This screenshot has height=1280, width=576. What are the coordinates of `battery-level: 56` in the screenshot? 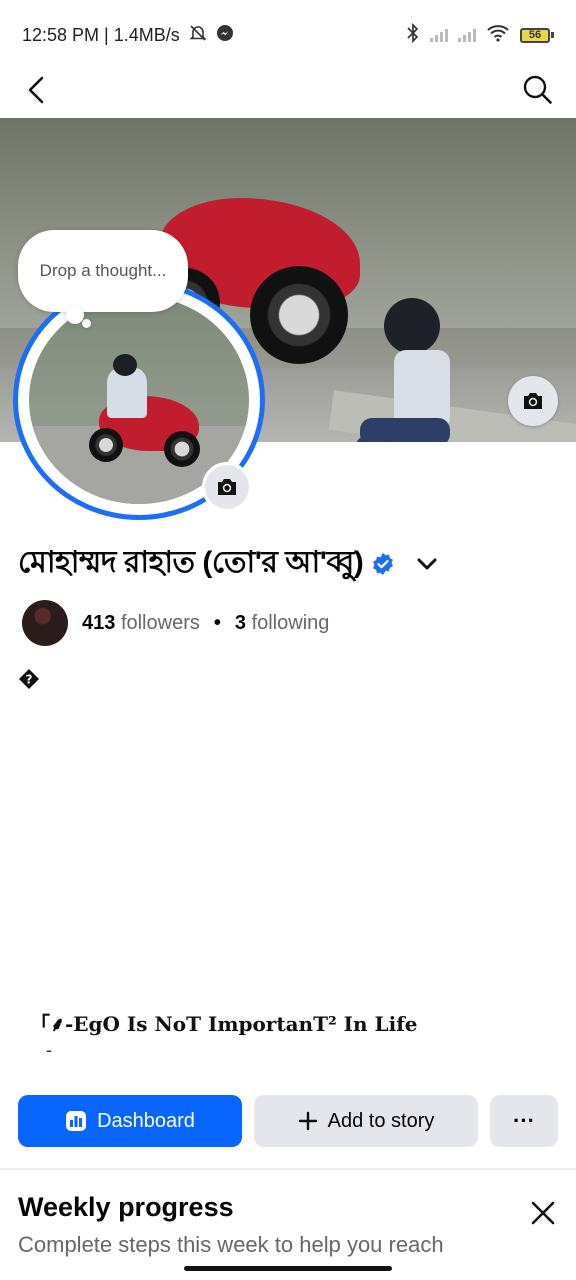 It's located at (535, 35).